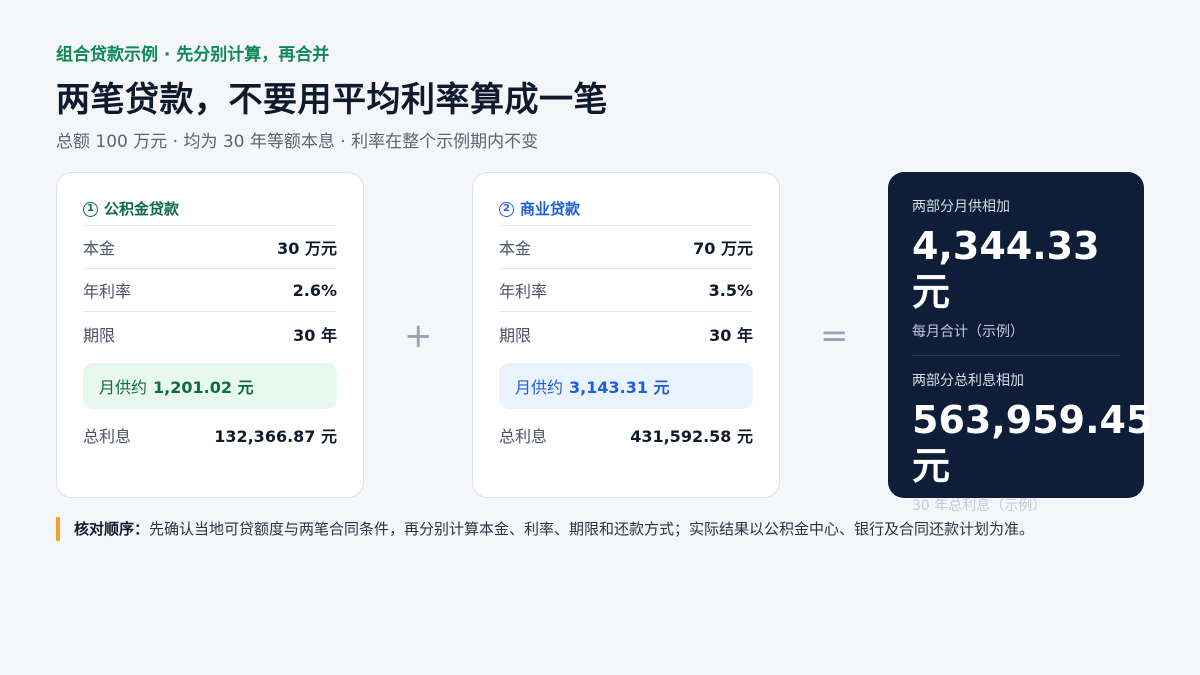 The width and height of the screenshot is (1200, 675). Describe the element at coordinates (723, 248) in the screenshot. I see `row-value: 70 万元` at that location.